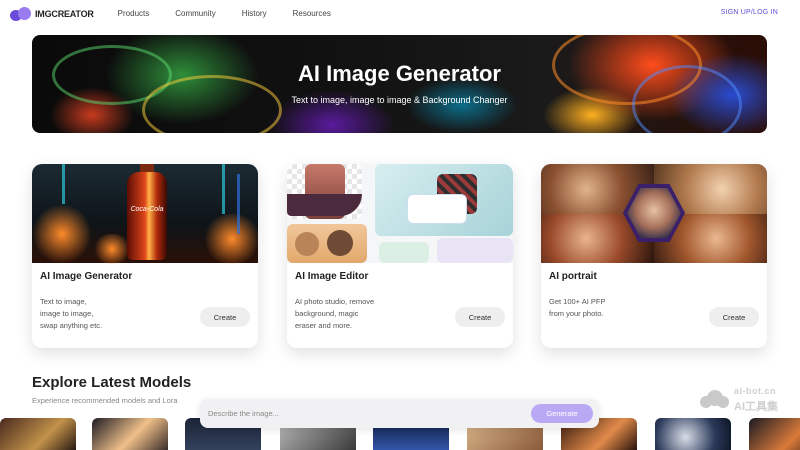 The height and width of the screenshot is (450, 800). What do you see at coordinates (86, 276) in the screenshot?
I see `card-title: AI Image Generator` at bounding box center [86, 276].